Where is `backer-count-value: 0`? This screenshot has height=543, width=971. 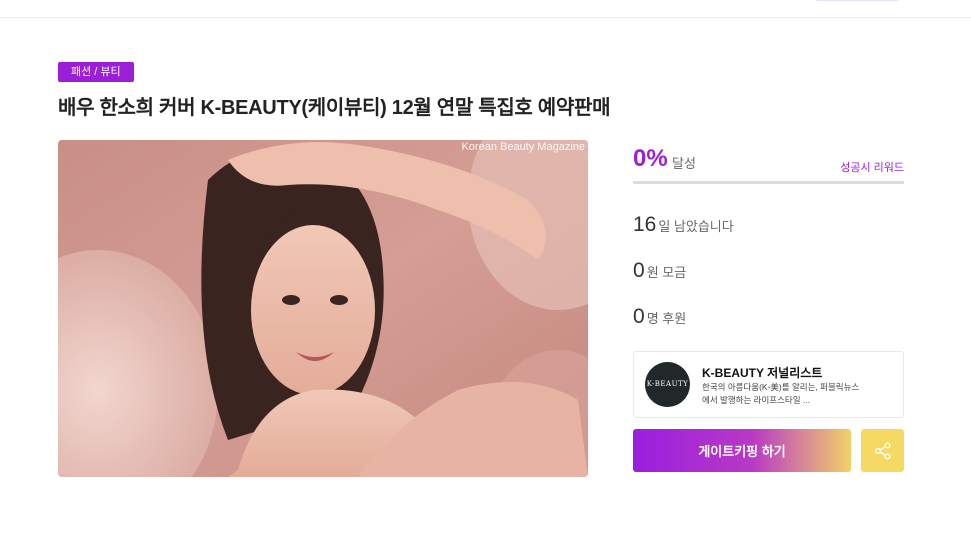 backer-count-value: 0 is located at coordinates (639, 316).